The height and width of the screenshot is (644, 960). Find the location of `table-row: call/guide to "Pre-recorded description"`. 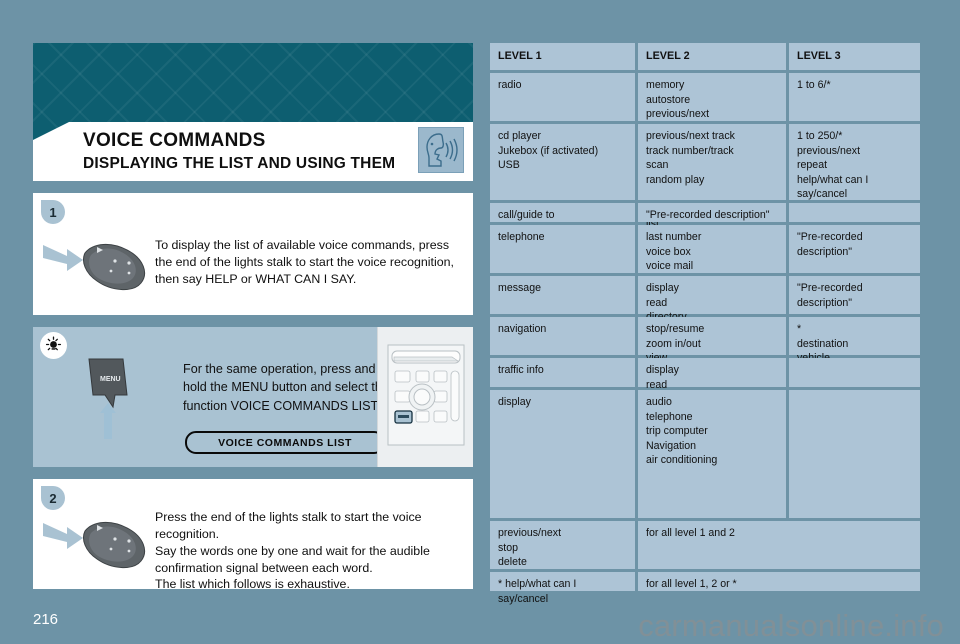

table-row: call/guide to "Pre-recorded description" is located at coordinates (705, 212).